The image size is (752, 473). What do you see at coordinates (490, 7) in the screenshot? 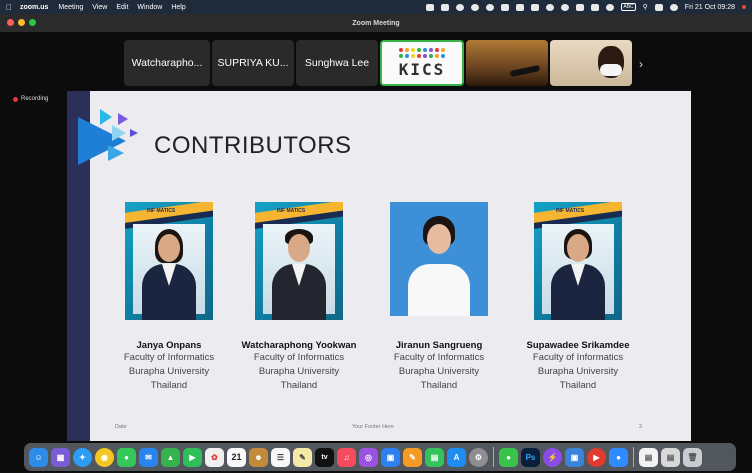
I see `mask-icon` at bounding box center [490, 7].